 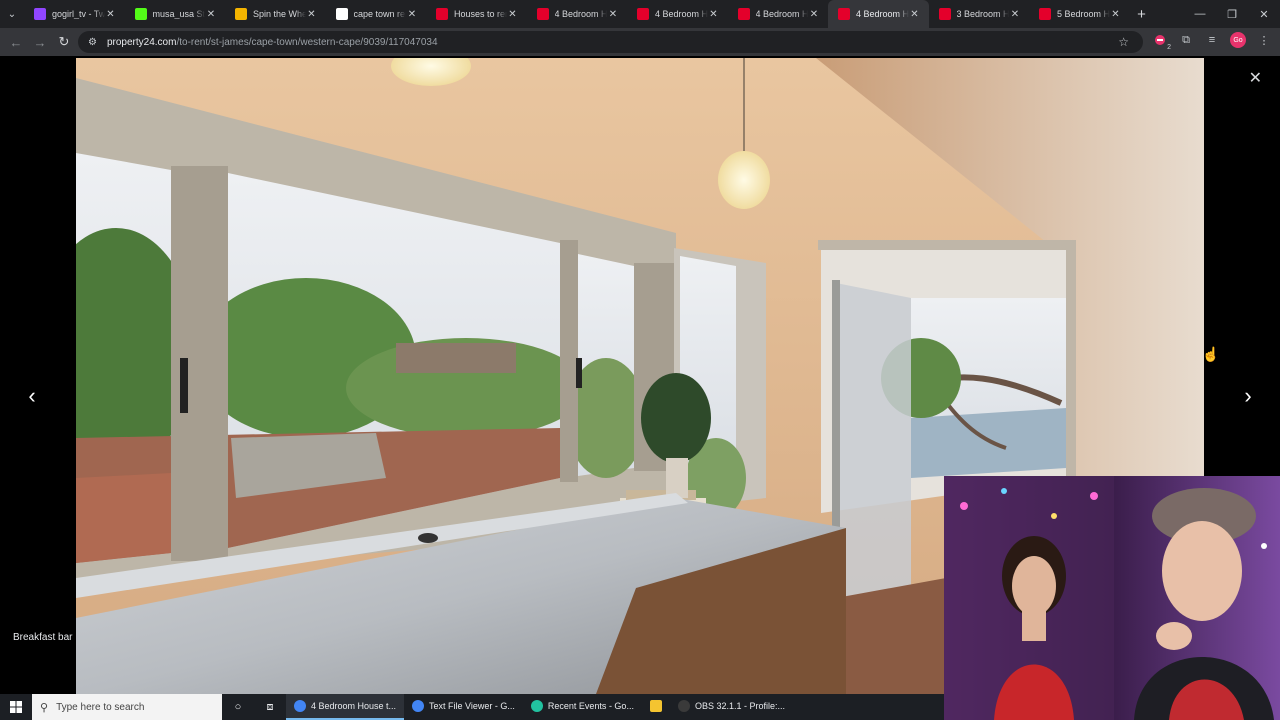 What do you see at coordinates (1186, 40) in the screenshot?
I see `extensions-puzzle-icon: ⧉` at bounding box center [1186, 40].